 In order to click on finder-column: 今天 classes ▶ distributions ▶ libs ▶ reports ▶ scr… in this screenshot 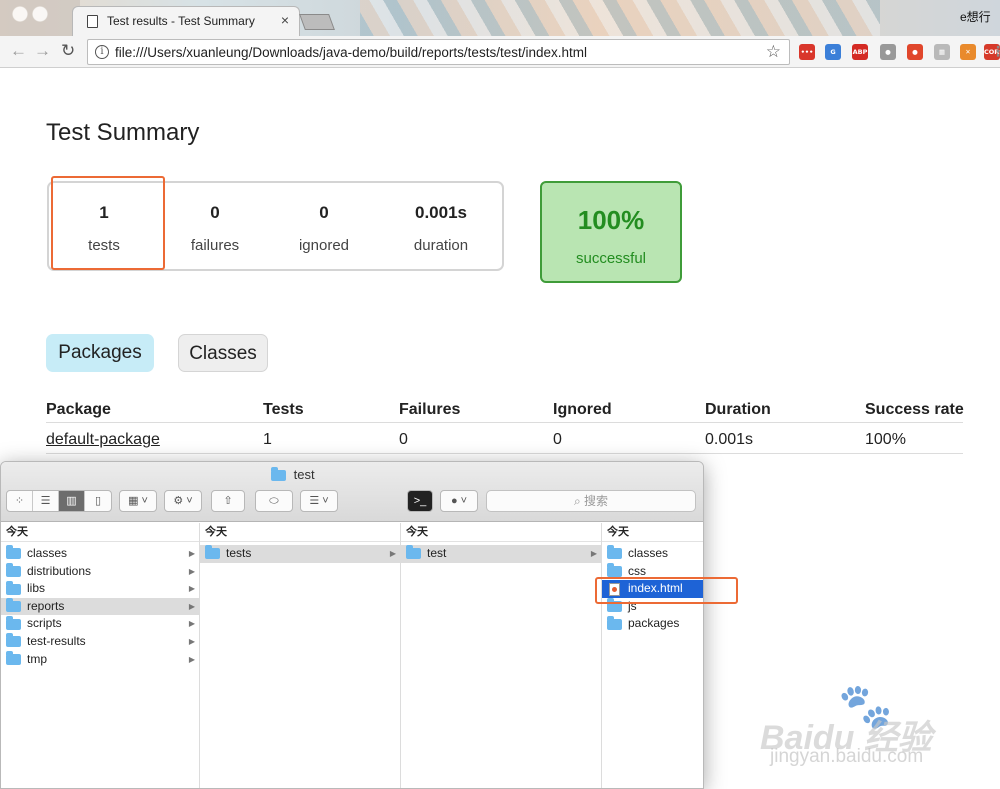, I will do `click(100, 655)`.